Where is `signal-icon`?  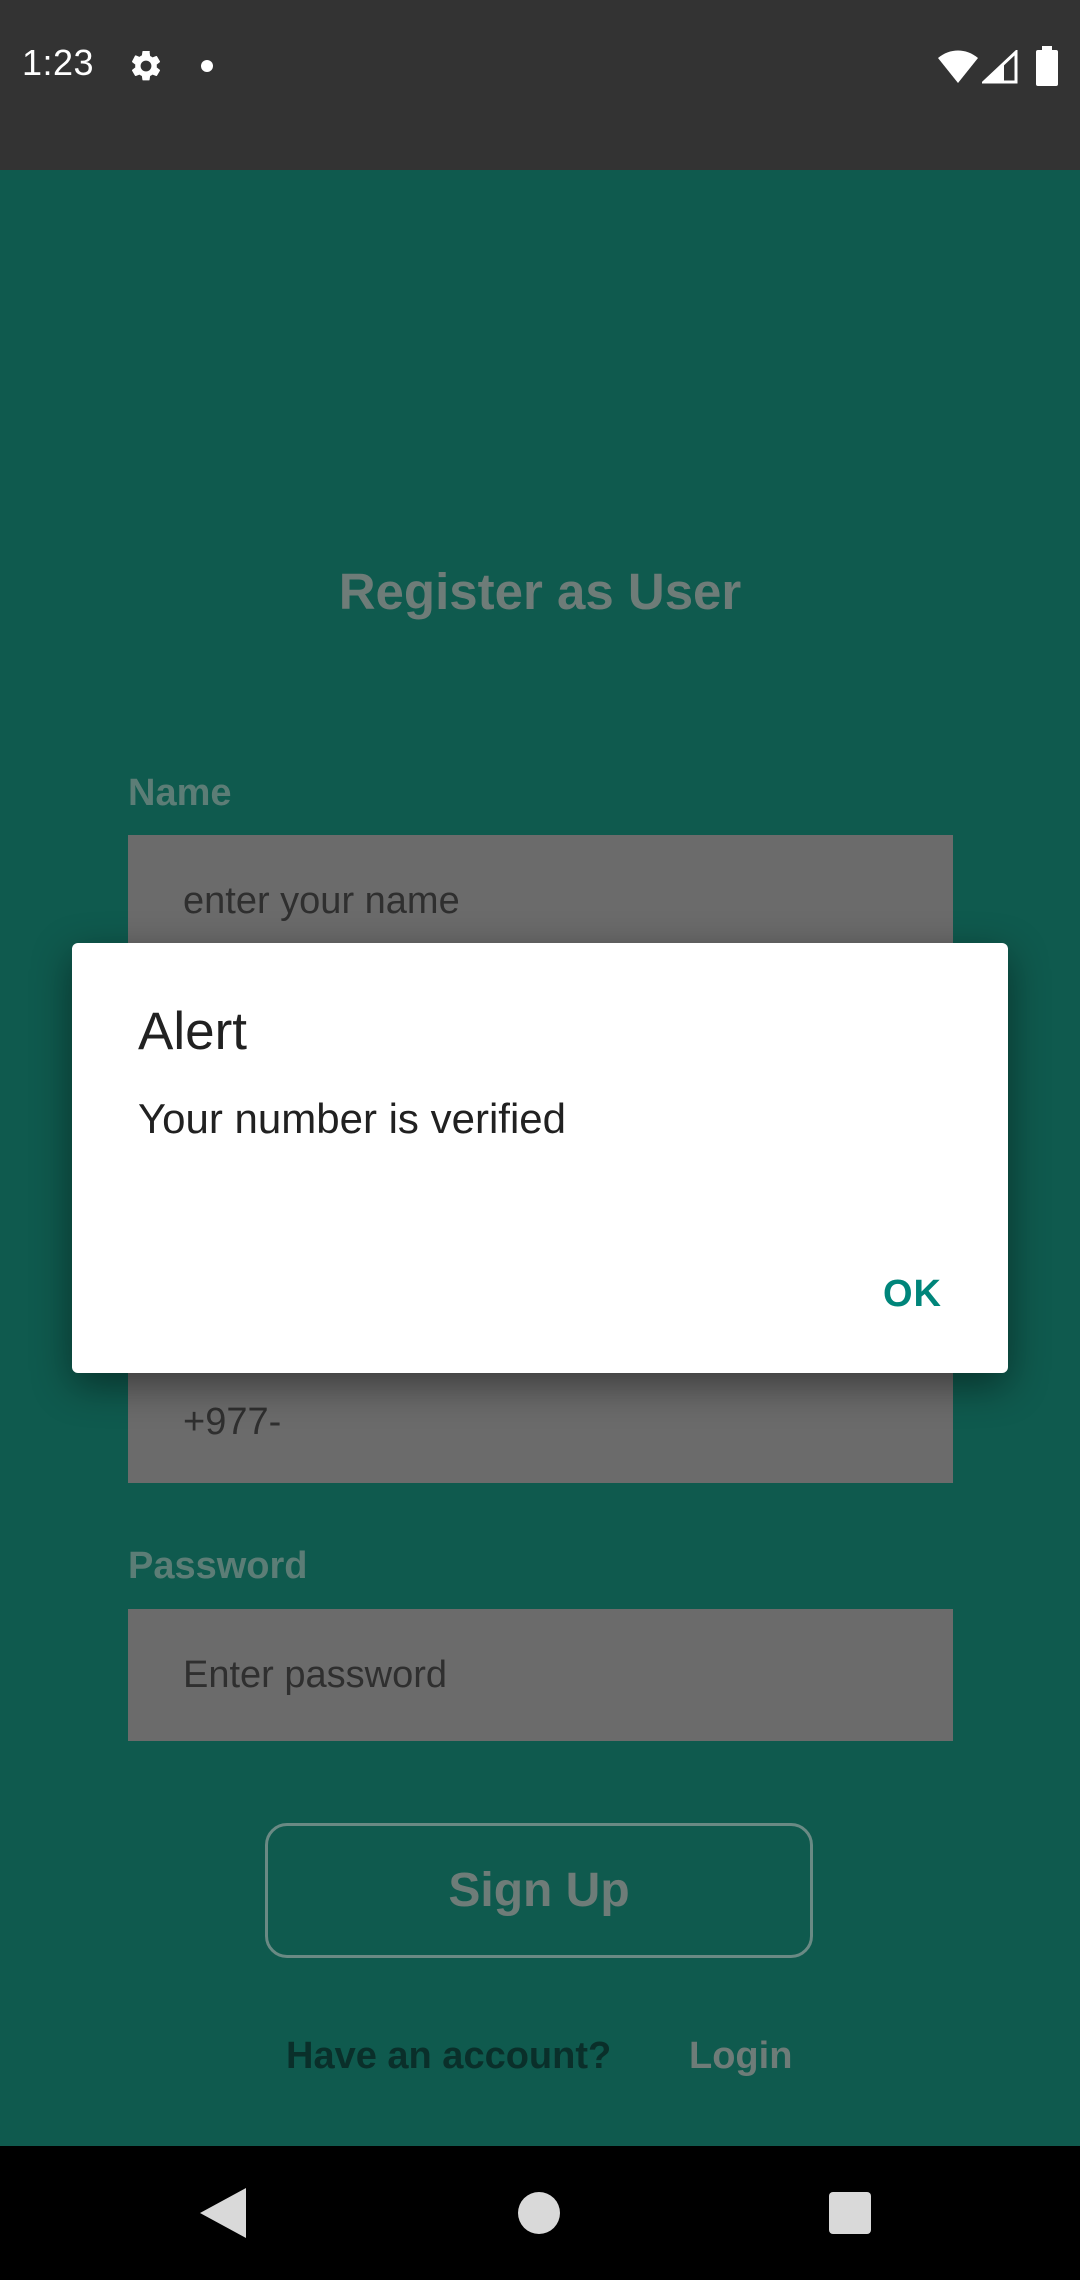 signal-icon is located at coordinates (1000, 67).